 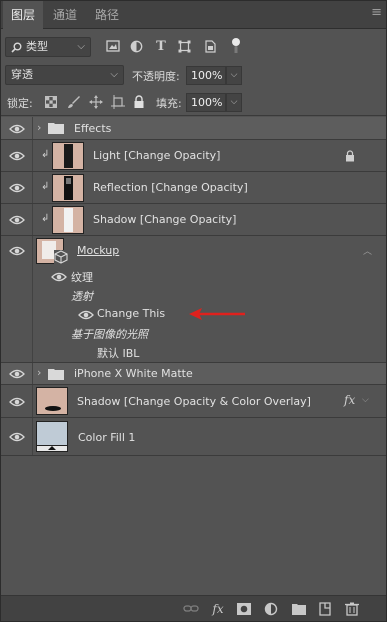 What do you see at coordinates (114, 48) in the screenshot?
I see `image-filter-icon` at bounding box center [114, 48].